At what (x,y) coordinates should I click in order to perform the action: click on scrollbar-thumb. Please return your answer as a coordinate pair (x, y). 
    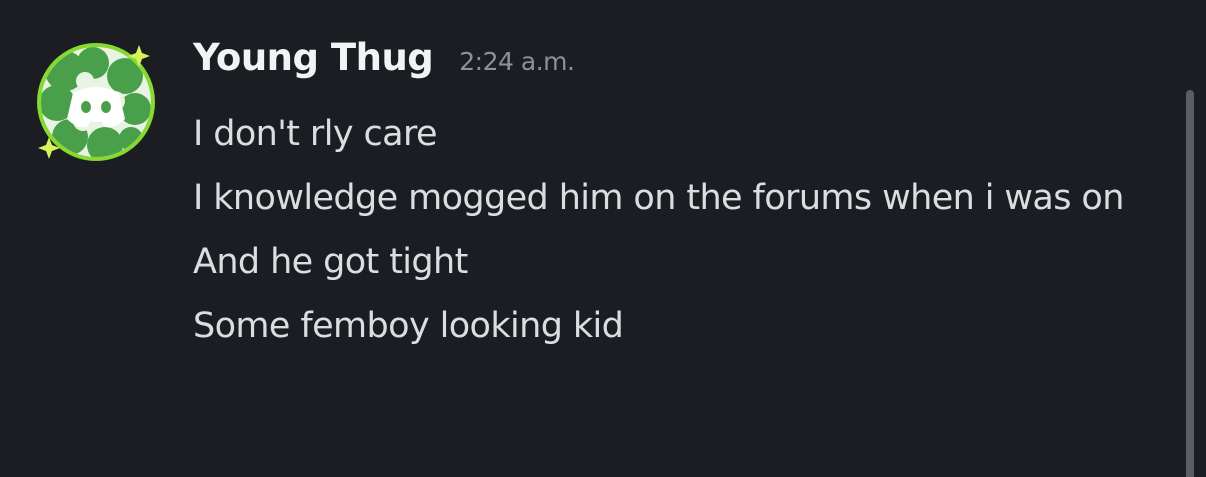
    Looking at the image, I should click on (1190, 283).